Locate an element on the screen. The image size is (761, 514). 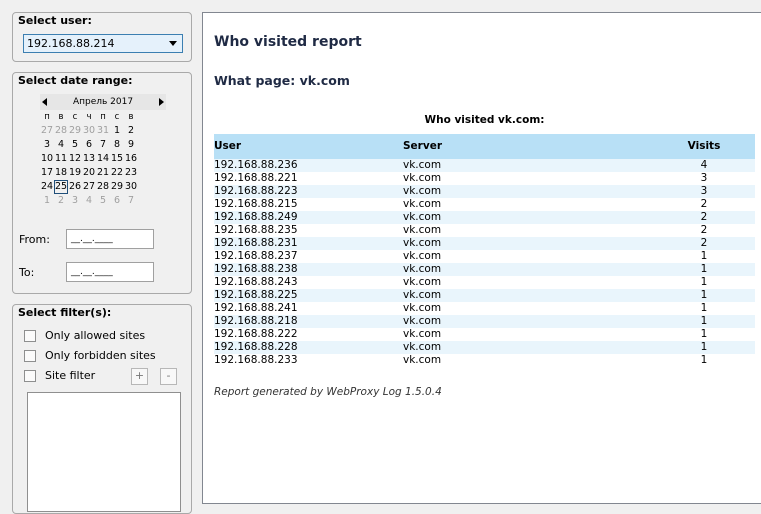
user-combobox-value: 192.168.88.214 is located at coordinates (71, 43).